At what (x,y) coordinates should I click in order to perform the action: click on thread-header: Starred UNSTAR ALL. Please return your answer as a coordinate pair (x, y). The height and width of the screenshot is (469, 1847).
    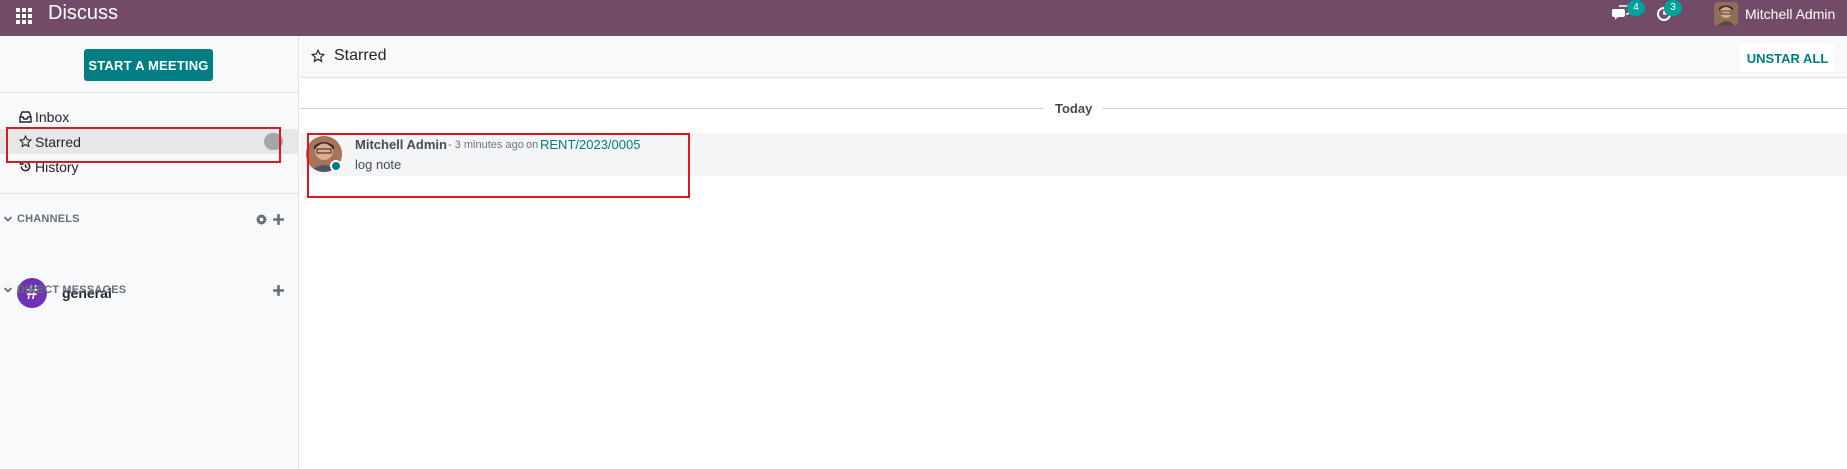
    Looking at the image, I should click on (1073, 57).